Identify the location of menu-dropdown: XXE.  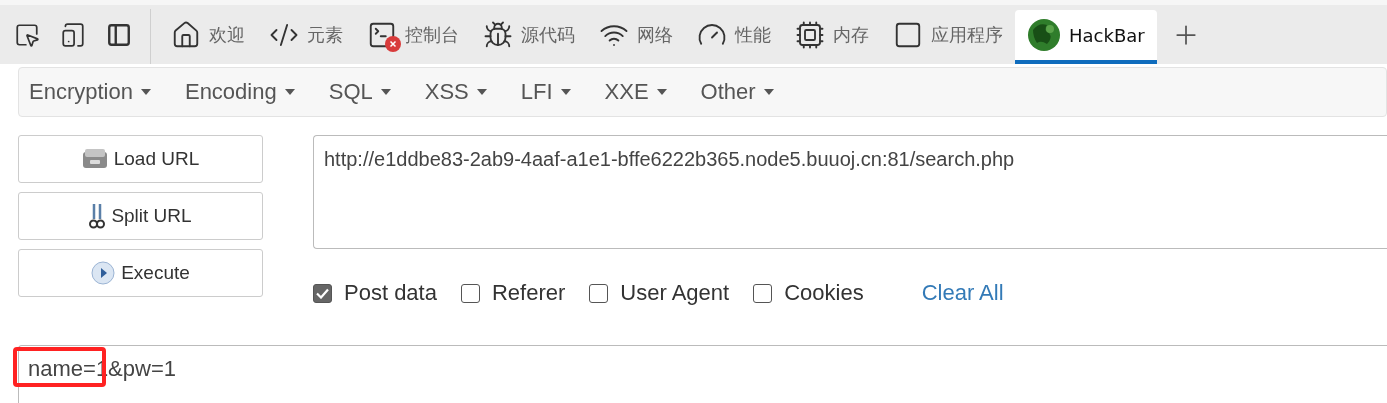
(635, 92).